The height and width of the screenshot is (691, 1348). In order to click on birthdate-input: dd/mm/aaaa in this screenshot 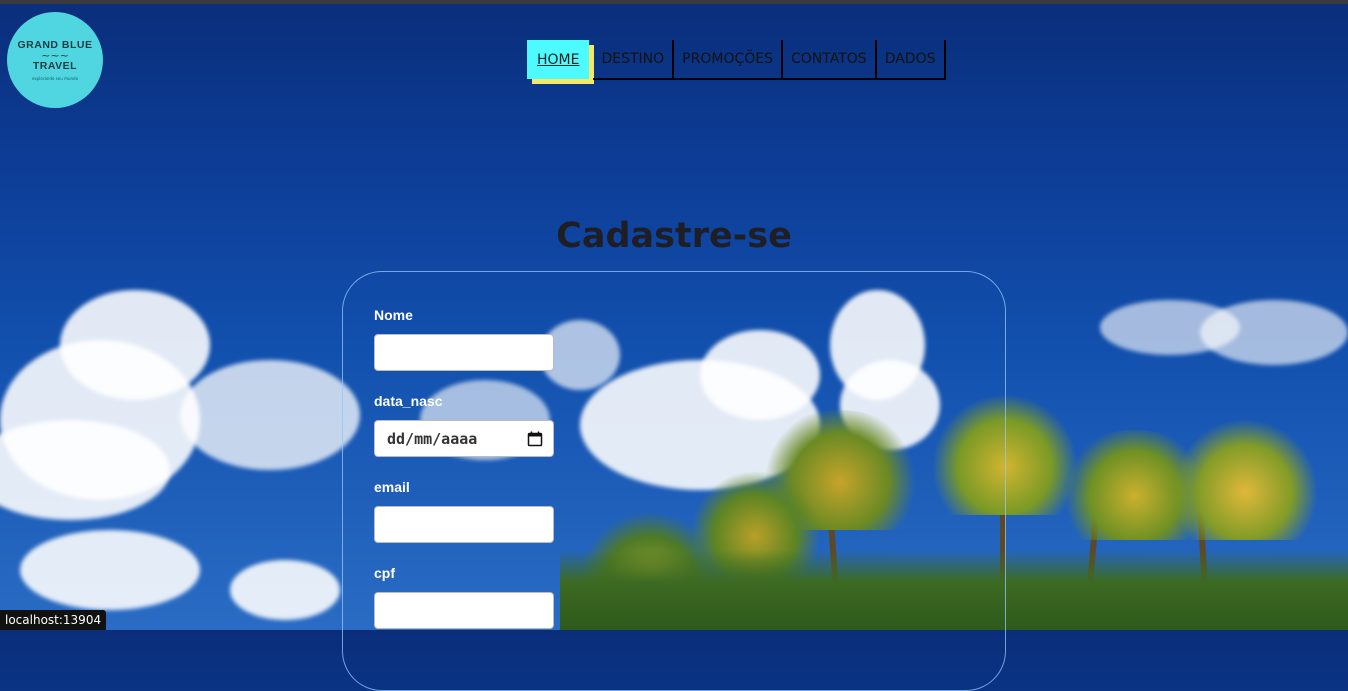, I will do `click(464, 438)`.